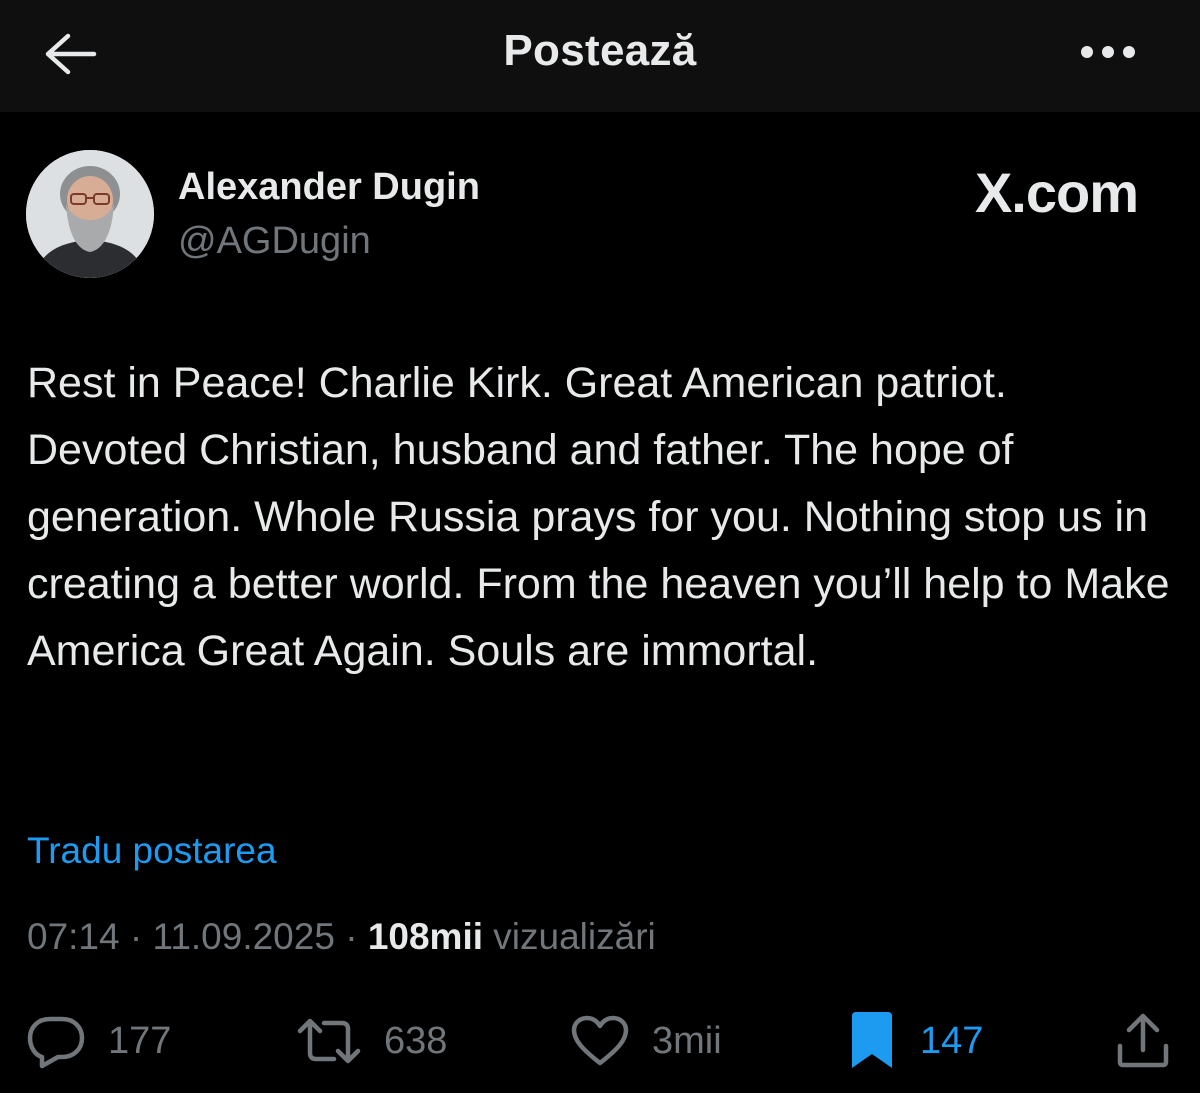 This screenshot has width=1200, height=1093. I want to click on post-meta: 07:14 · 11.09.2025 · 108mii vizualizări, so click(341, 937).